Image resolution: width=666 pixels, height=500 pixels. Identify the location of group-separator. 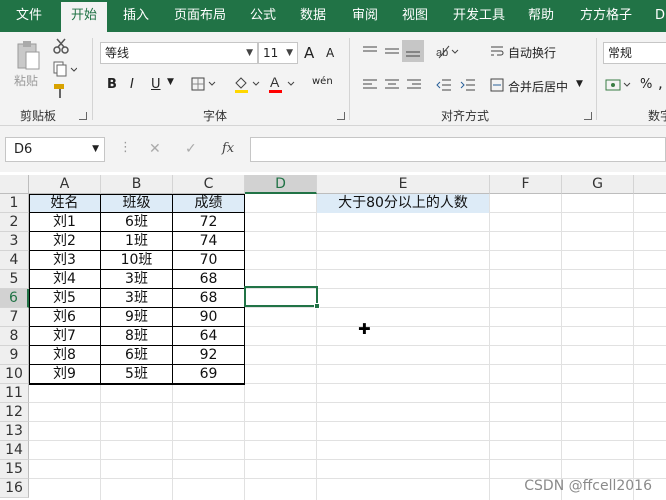
(349, 79).